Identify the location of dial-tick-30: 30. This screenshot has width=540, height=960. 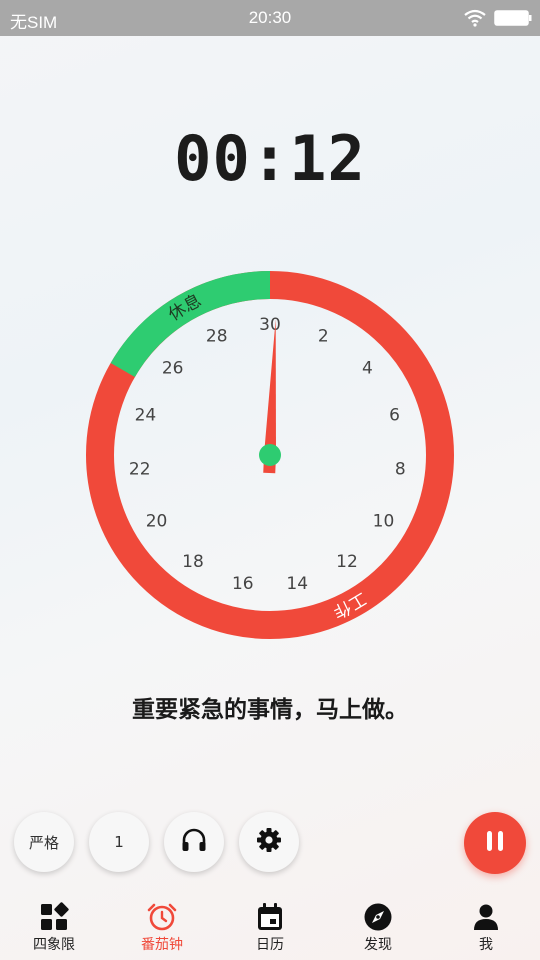
(270, 325).